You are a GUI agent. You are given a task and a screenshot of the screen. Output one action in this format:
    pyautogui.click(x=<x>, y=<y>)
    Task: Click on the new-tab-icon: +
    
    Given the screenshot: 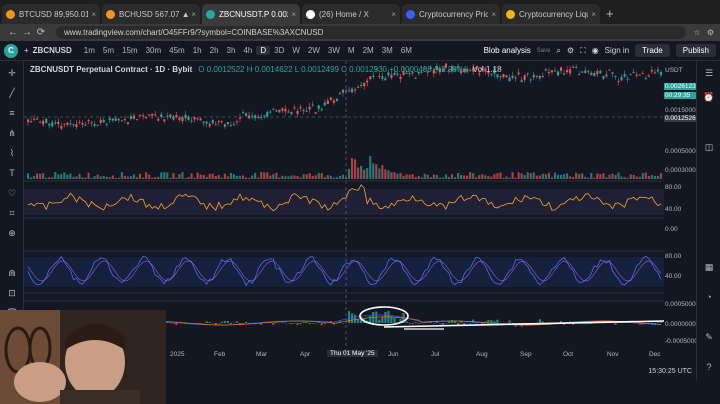 What is the action you would take?
    pyautogui.click(x=610, y=13)
    